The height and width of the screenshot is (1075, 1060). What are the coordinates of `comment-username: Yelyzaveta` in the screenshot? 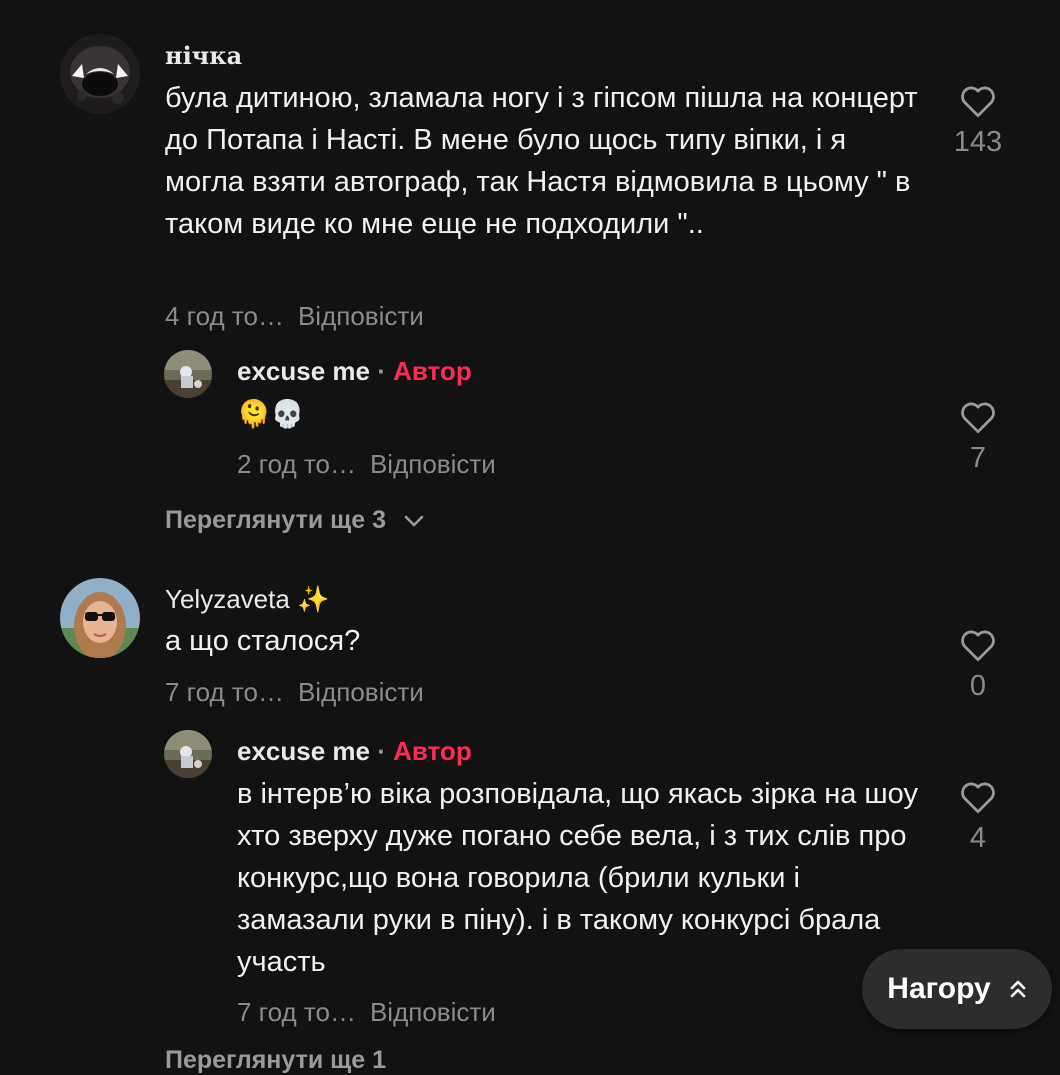 It's located at (227, 599).